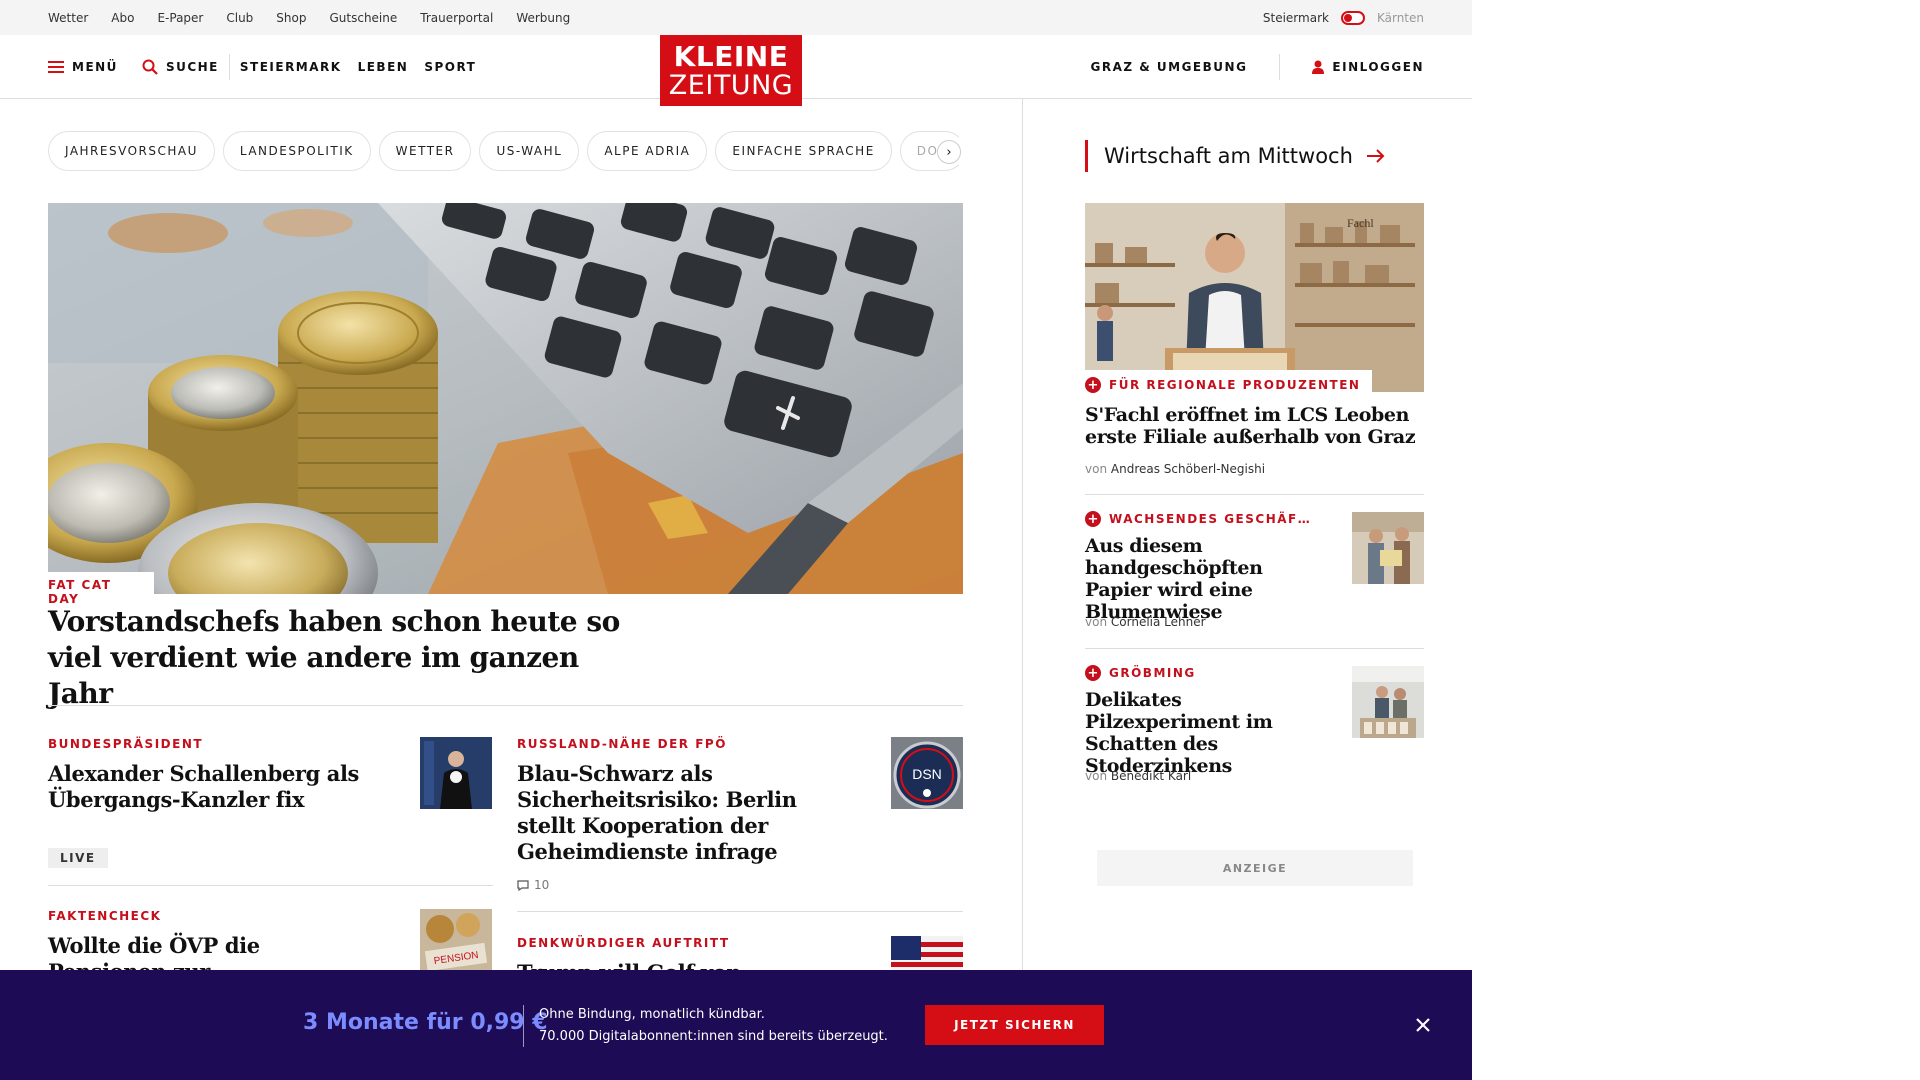 The width and height of the screenshot is (1920, 1080). I want to click on sidebar-heading-link: Wirtschaft am Mittwoch, so click(1235, 156).